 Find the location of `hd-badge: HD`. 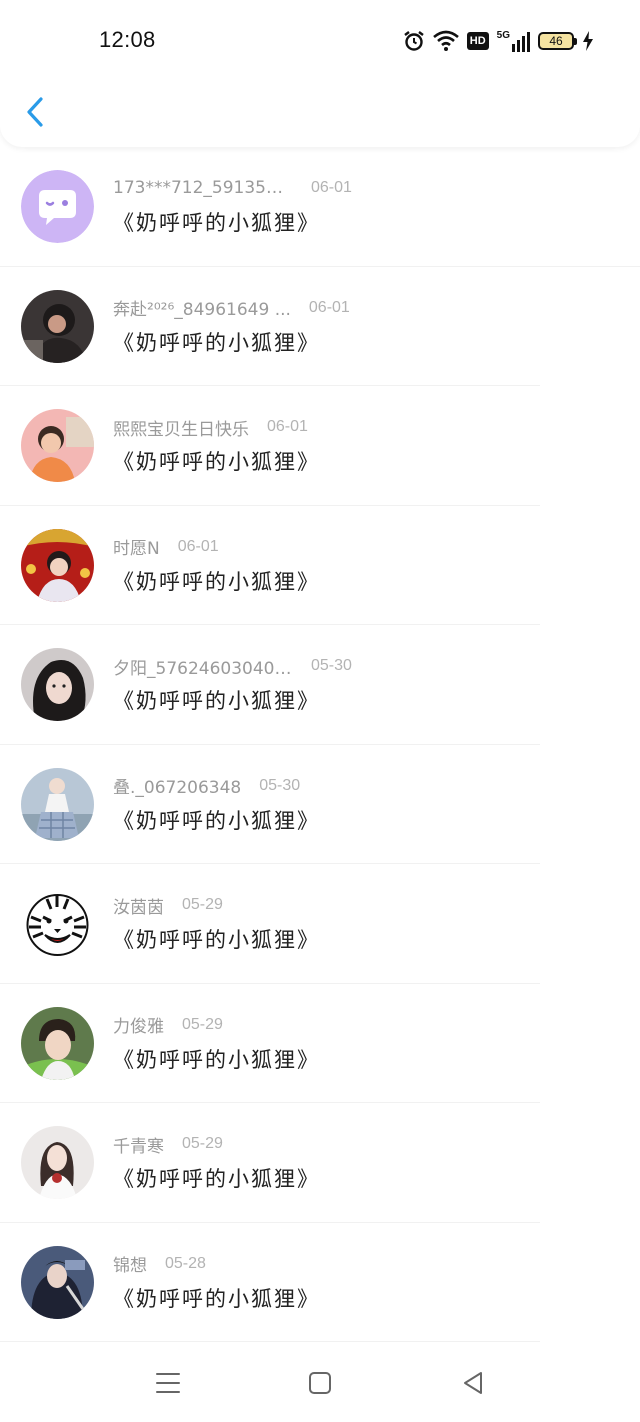

hd-badge: HD is located at coordinates (477, 41).